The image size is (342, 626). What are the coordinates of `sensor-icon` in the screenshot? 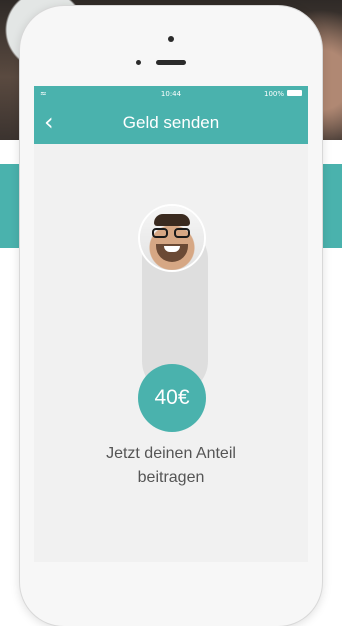 It's located at (138, 62).